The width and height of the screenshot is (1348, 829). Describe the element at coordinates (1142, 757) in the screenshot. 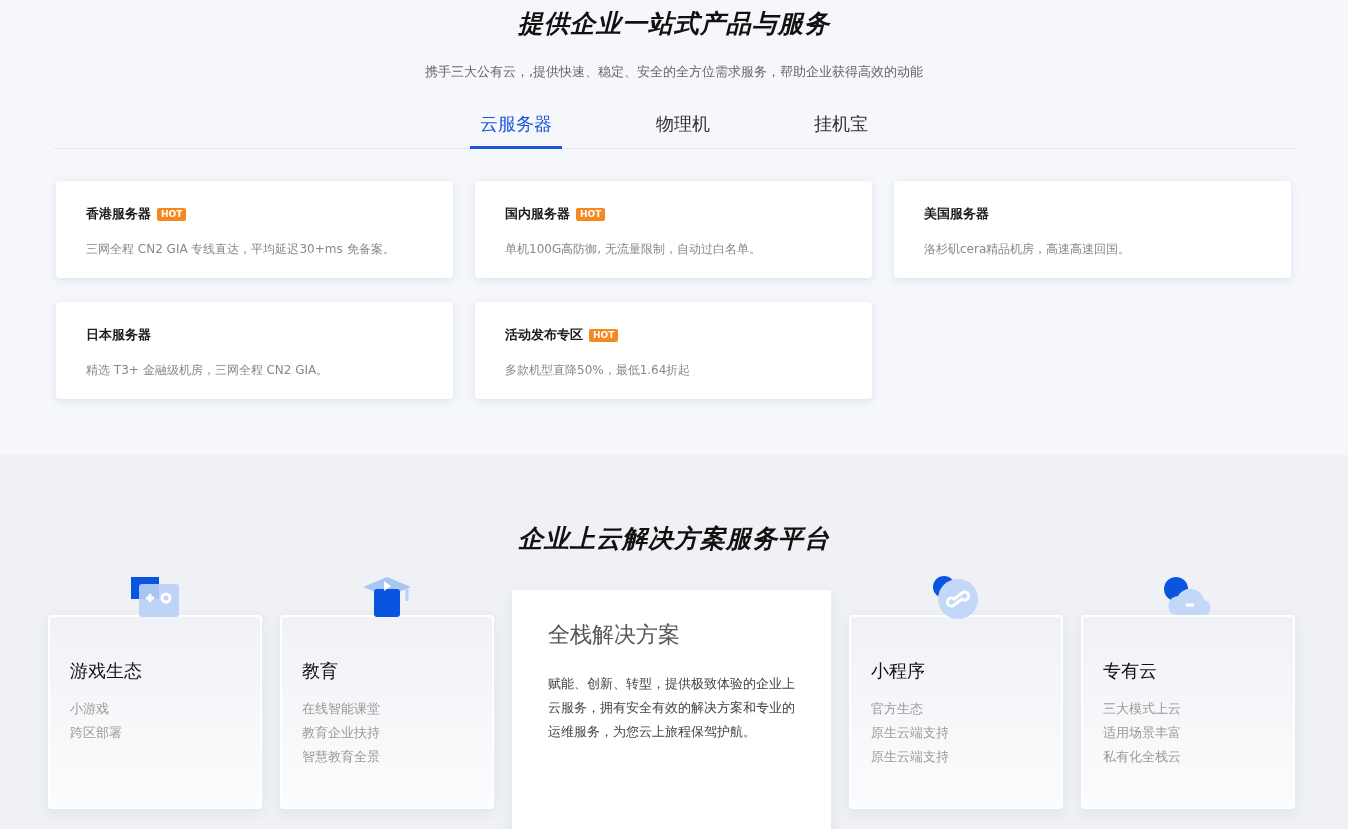

I see `card-item: 私有化全栈云` at that location.